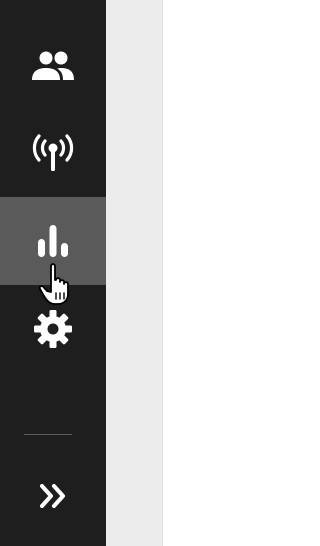 Image resolution: width=320 pixels, height=546 pixels. I want to click on antenna-icon, so click(53, 152).